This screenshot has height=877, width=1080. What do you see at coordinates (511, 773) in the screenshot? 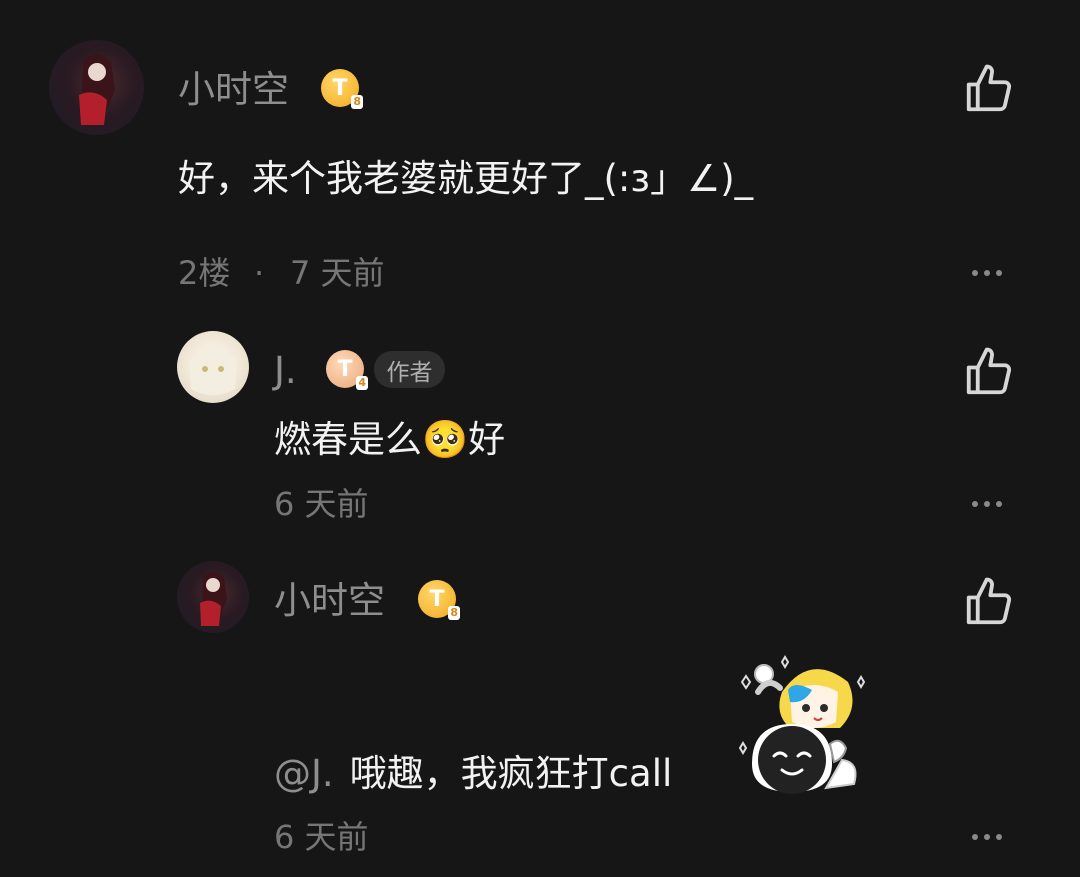
I see `reply-content-text: 哦趣，我疯狂打call` at bounding box center [511, 773].